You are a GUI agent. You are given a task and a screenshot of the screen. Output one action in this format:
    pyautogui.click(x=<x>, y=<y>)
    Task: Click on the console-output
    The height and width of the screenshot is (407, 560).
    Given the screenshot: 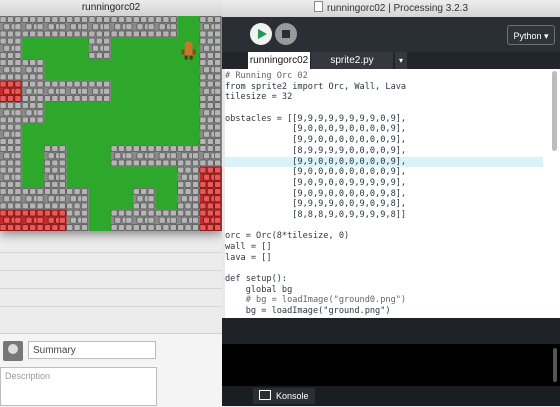 What is the action you would take?
    pyautogui.click(x=391, y=365)
    